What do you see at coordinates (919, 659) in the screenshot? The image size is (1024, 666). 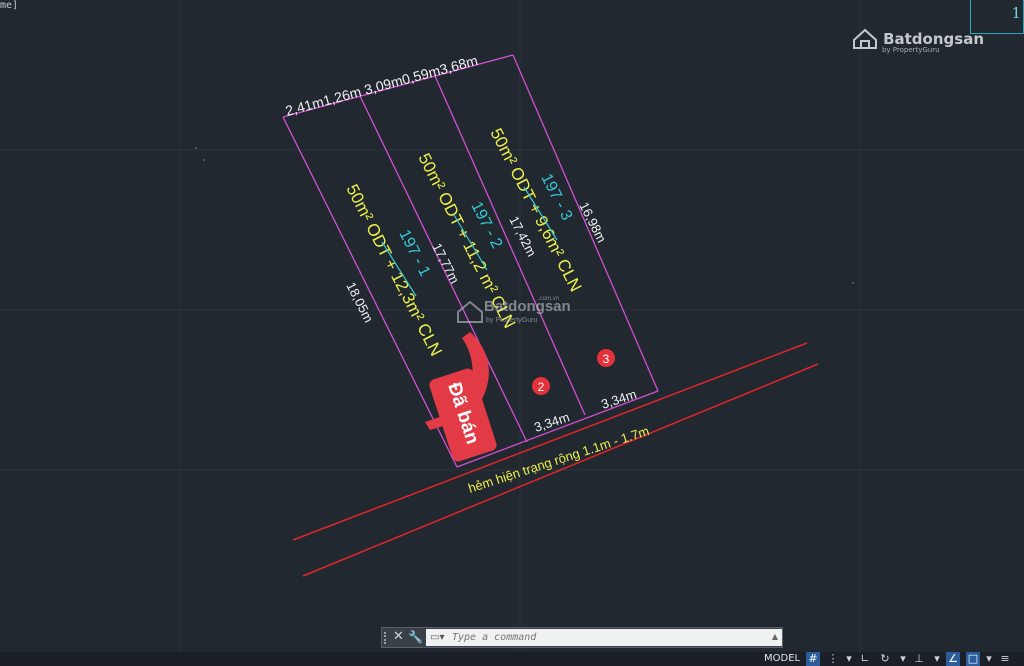 I see `isodraft-icon: ⊥` at bounding box center [919, 659].